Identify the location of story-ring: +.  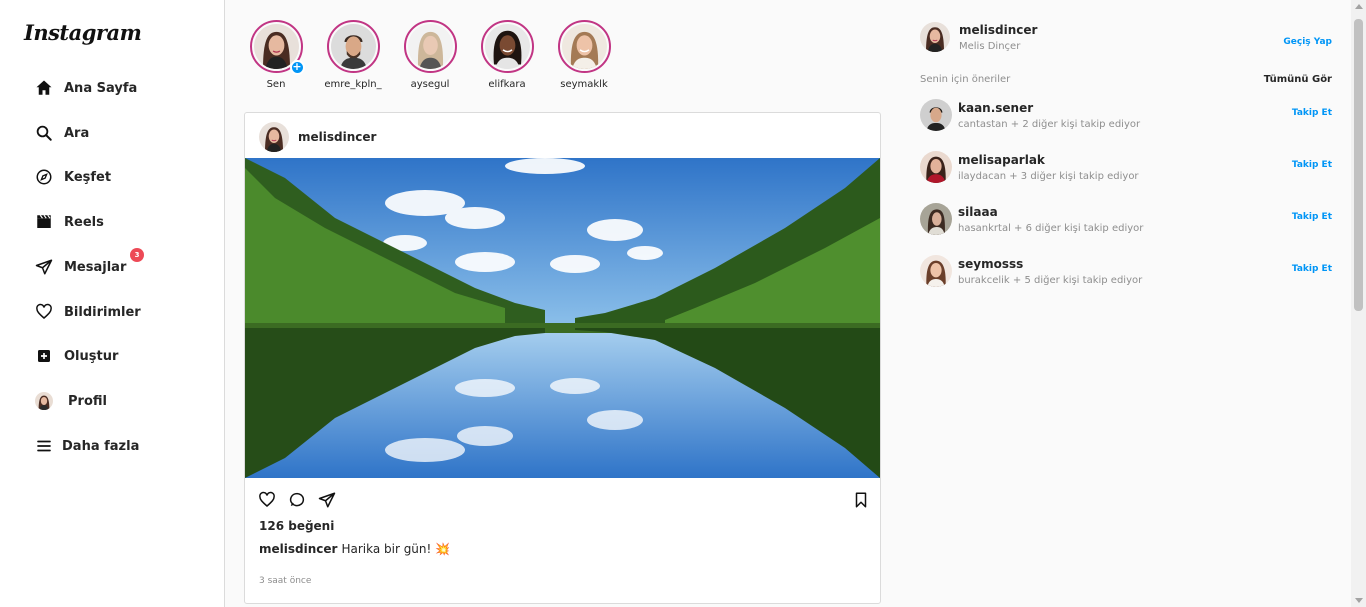
(277, 47).